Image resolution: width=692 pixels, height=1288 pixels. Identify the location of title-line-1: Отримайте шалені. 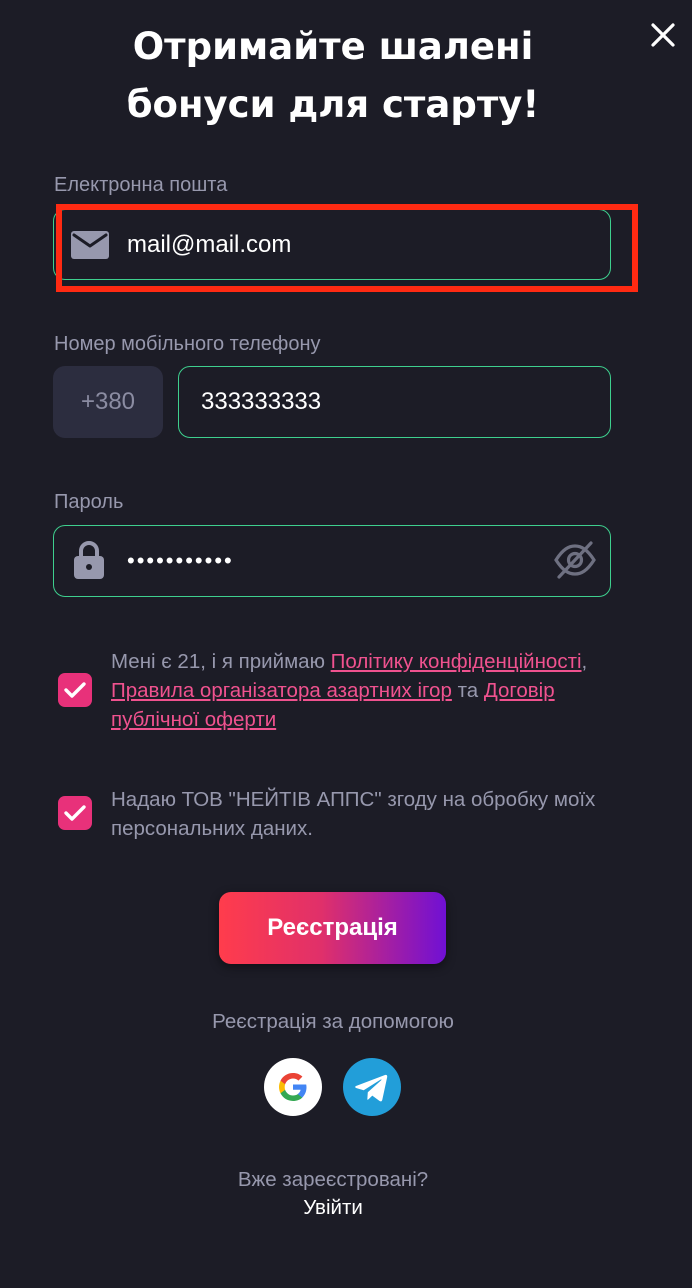
(333, 46).